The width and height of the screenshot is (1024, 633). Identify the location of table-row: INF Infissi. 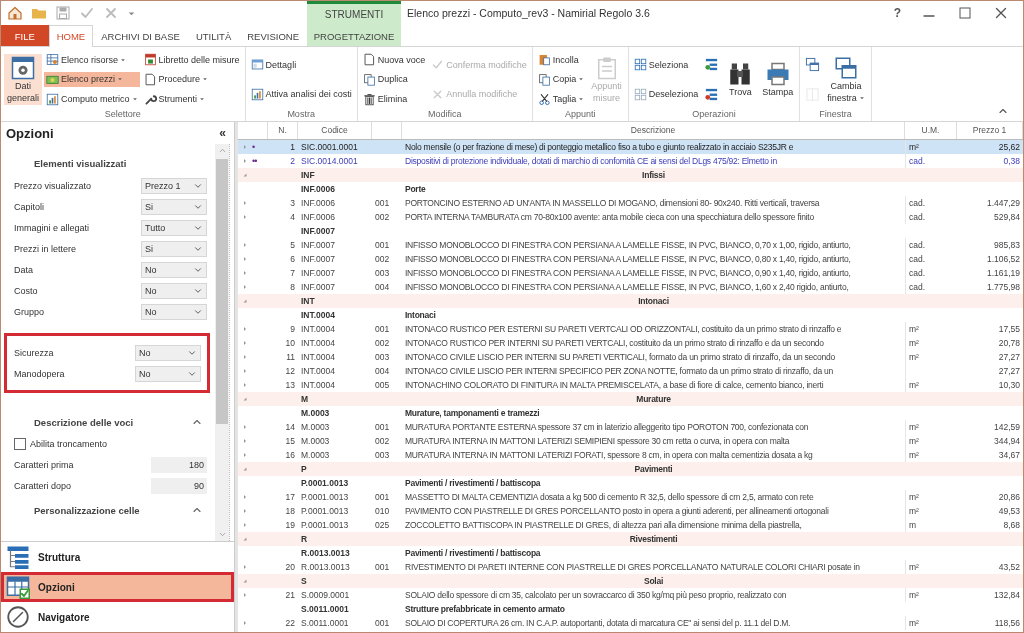
(630, 175).